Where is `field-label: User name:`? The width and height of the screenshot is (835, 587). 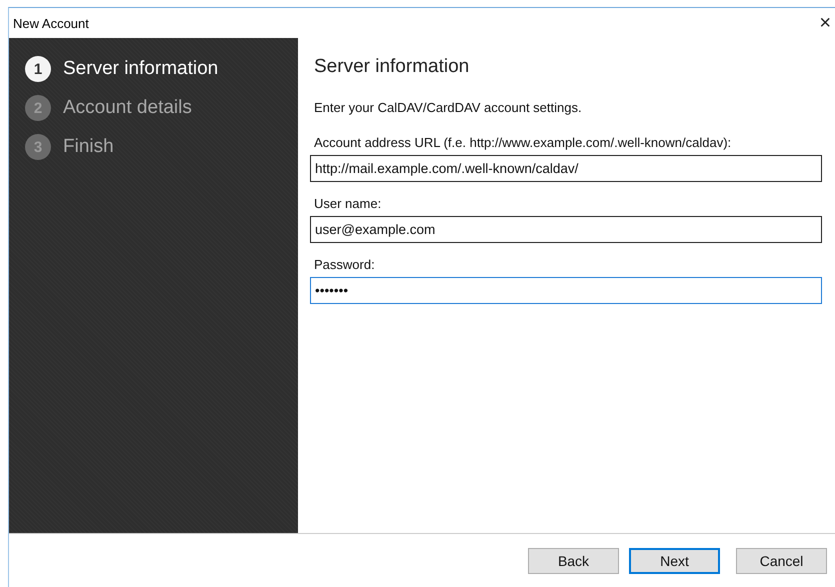 field-label: User name: is located at coordinates (348, 203).